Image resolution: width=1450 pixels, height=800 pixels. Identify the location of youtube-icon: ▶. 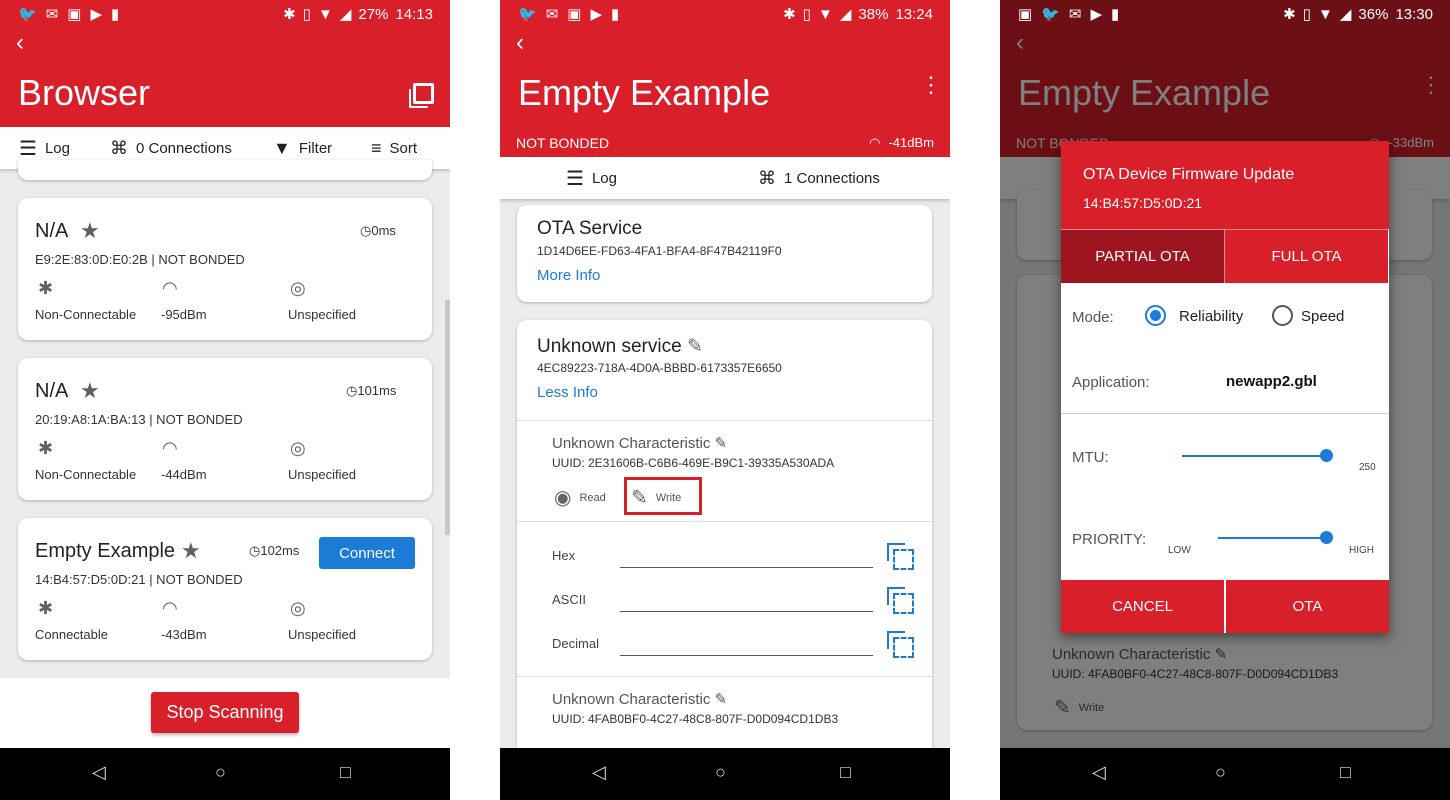
(596, 14).